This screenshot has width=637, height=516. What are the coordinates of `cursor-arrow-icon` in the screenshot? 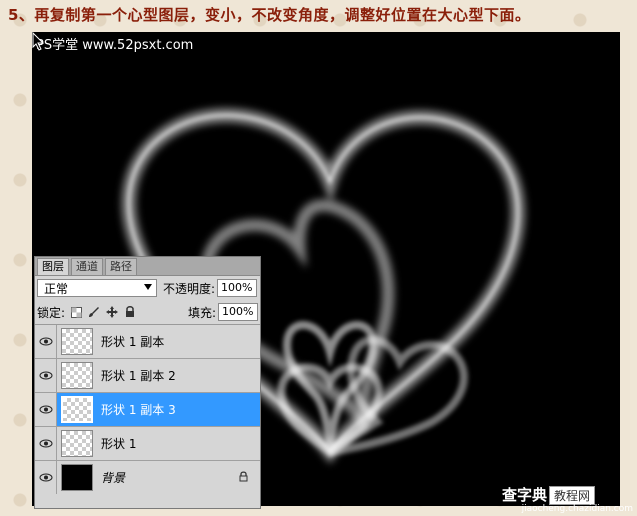 It's located at (38, 41).